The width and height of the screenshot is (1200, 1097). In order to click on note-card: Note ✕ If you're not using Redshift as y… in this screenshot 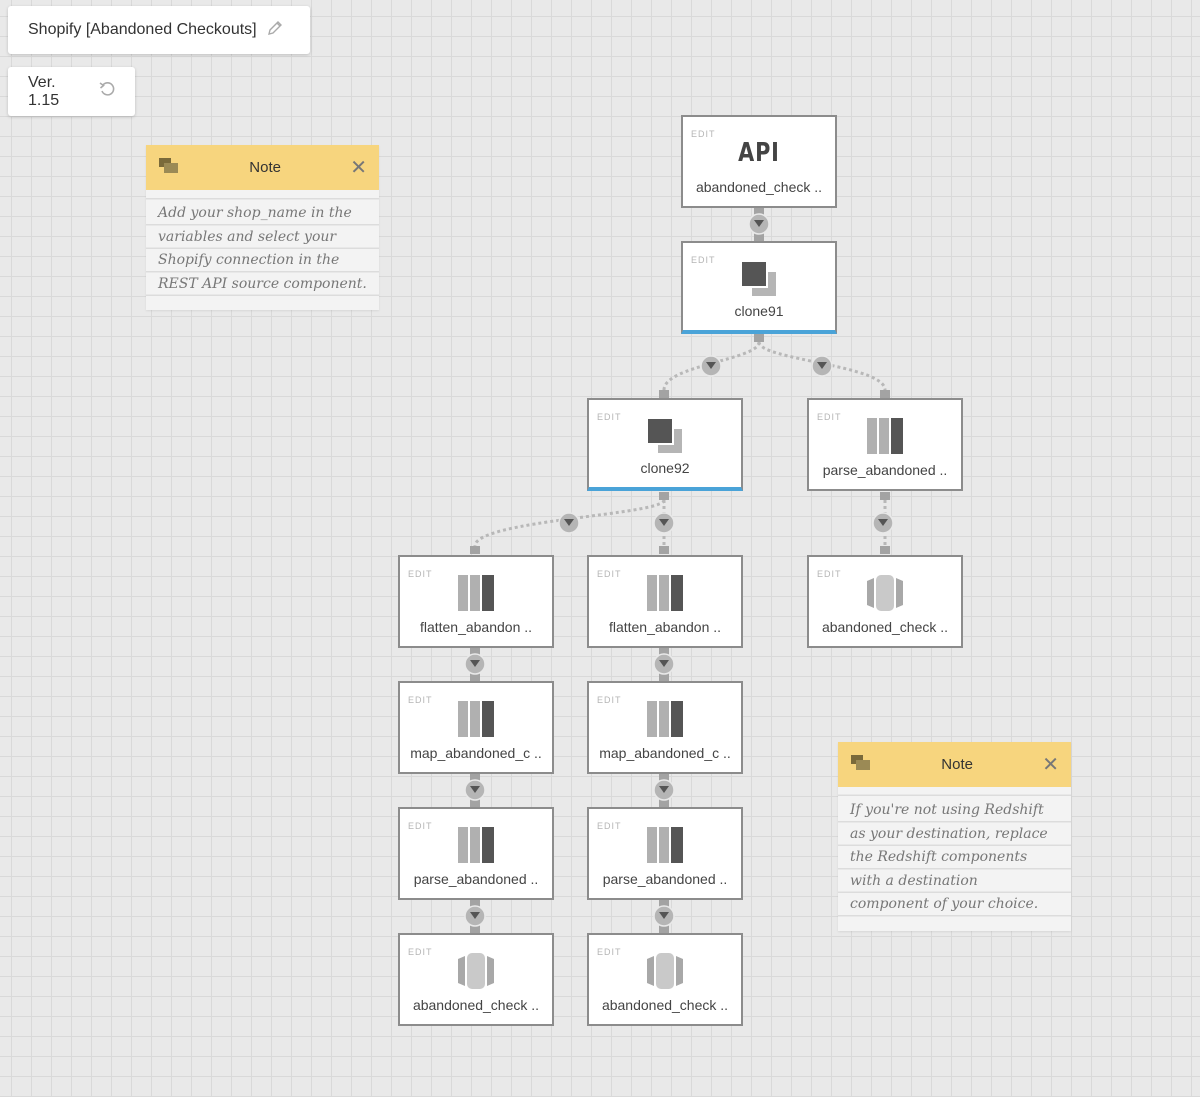, I will do `click(954, 836)`.